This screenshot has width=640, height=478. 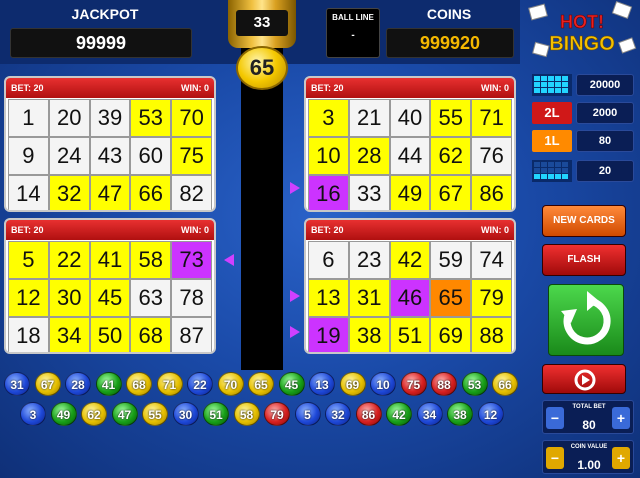 What do you see at coordinates (584, 260) in the screenshot?
I see `flash-button: FLASH` at bounding box center [584, 260].